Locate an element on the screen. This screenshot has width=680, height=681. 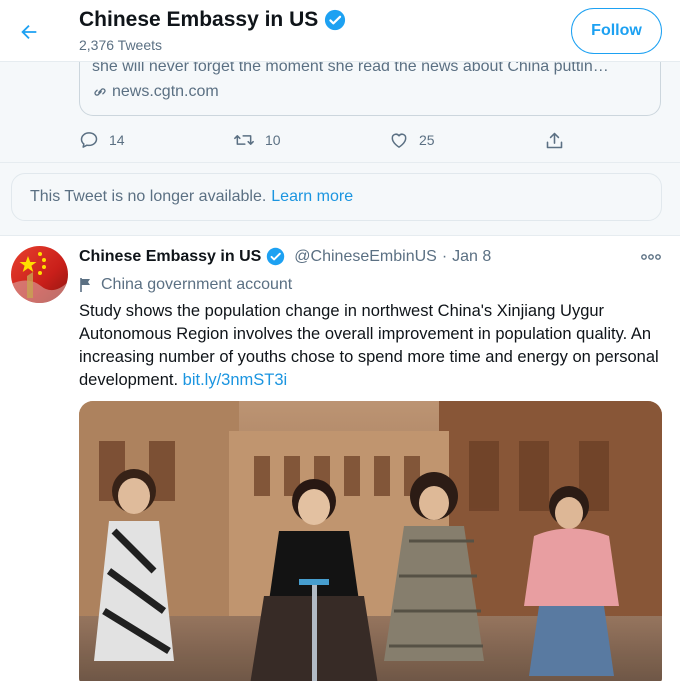
like-icon is located at coordinates (399, 140).